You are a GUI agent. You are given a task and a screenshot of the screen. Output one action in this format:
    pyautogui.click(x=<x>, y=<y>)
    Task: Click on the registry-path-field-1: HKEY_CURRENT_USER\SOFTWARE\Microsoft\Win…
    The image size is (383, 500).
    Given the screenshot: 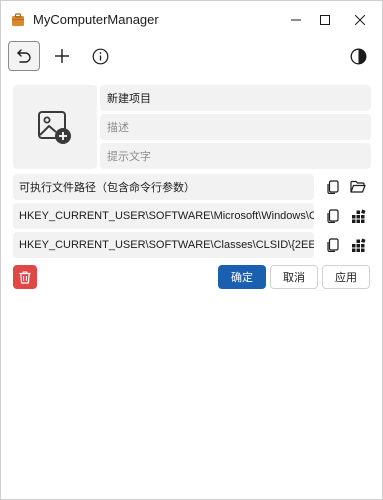 What is the action you would take?
    pyautogui.click(x=163, y=216)
    